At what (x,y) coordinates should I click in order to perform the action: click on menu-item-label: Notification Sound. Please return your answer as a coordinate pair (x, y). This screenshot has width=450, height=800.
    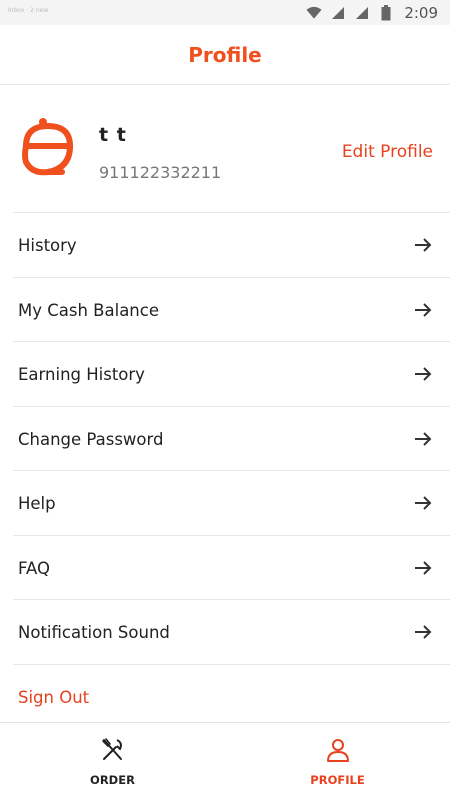
    Looking at the image, I should click on (94, 632).